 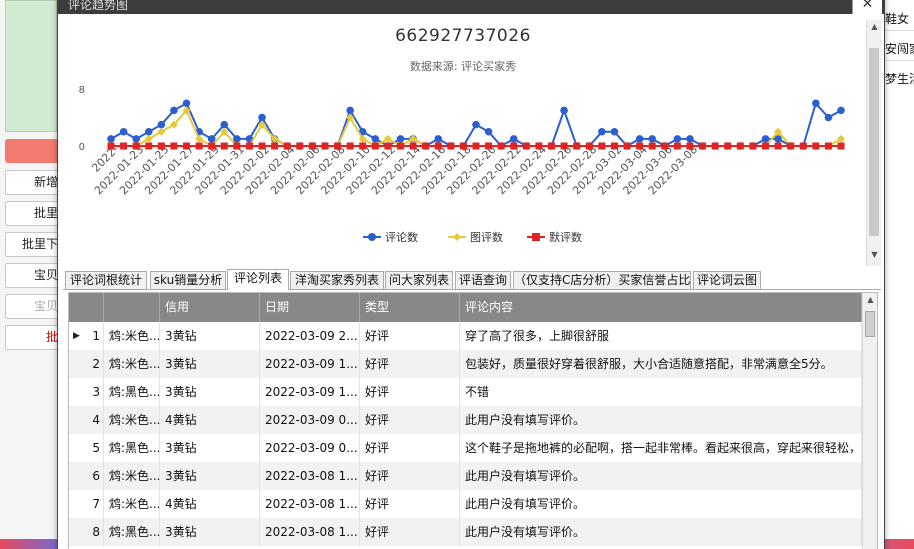 What do you see at coordinates (33, 306) in the screenshot?
I see `background-item-button-disabled: 宝贝` at bounding box center [33, 306].